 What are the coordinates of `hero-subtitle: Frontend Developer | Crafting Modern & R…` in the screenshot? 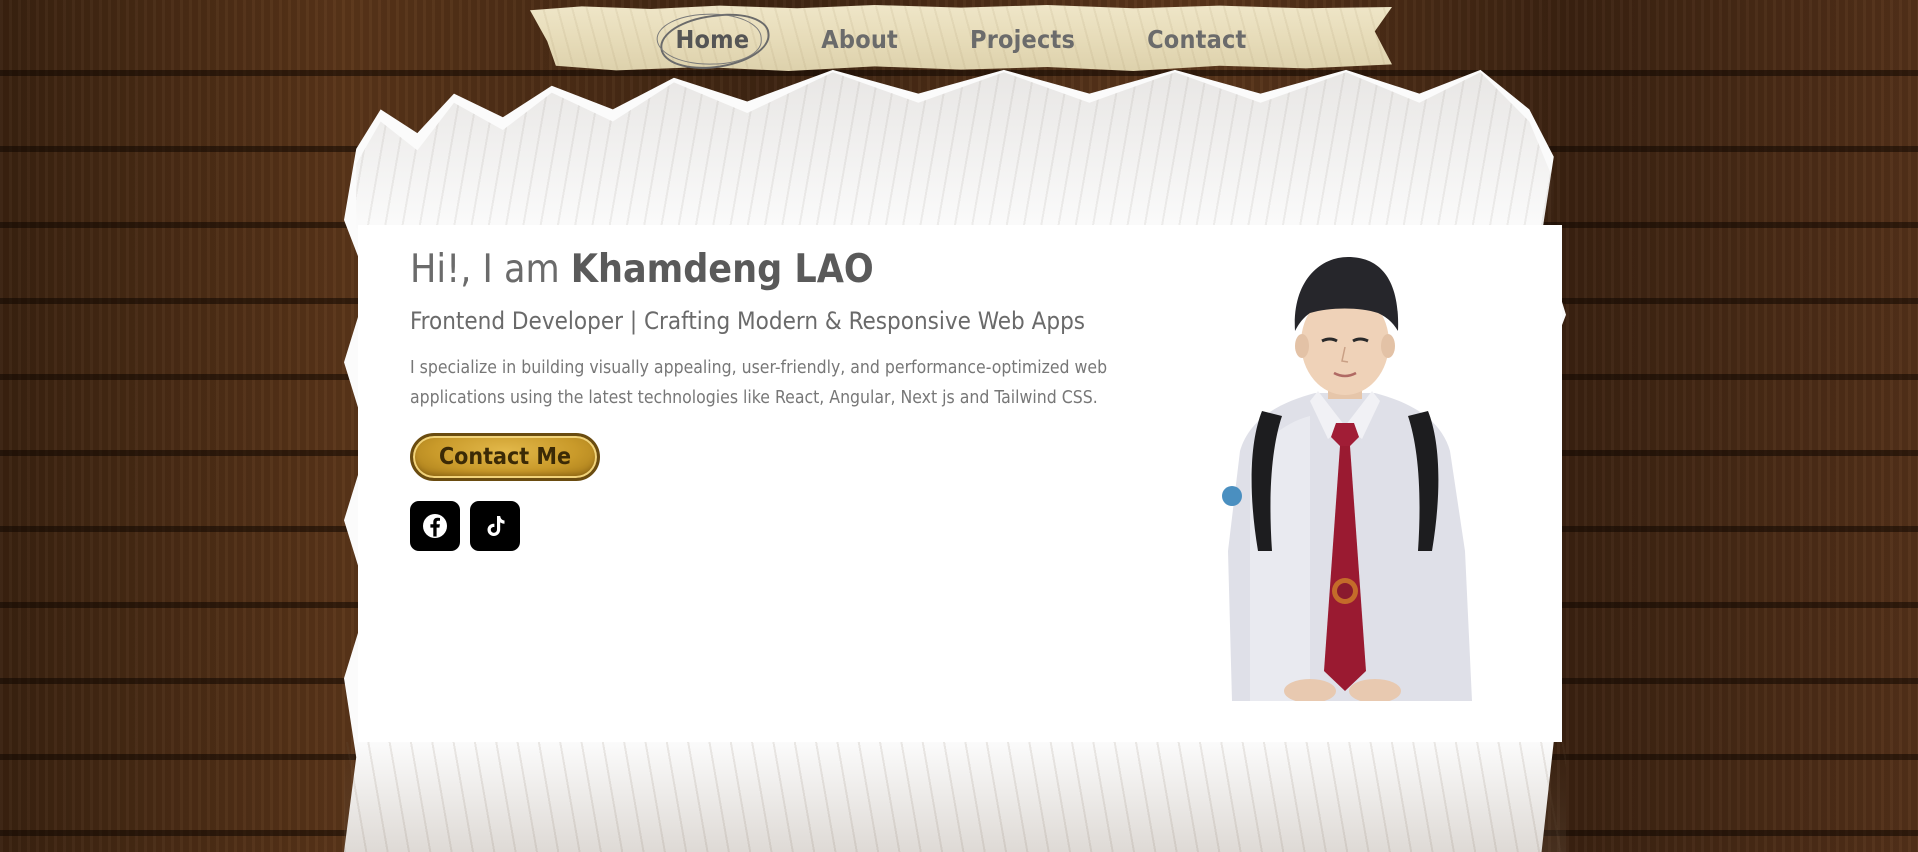 It's located at (748, 321).